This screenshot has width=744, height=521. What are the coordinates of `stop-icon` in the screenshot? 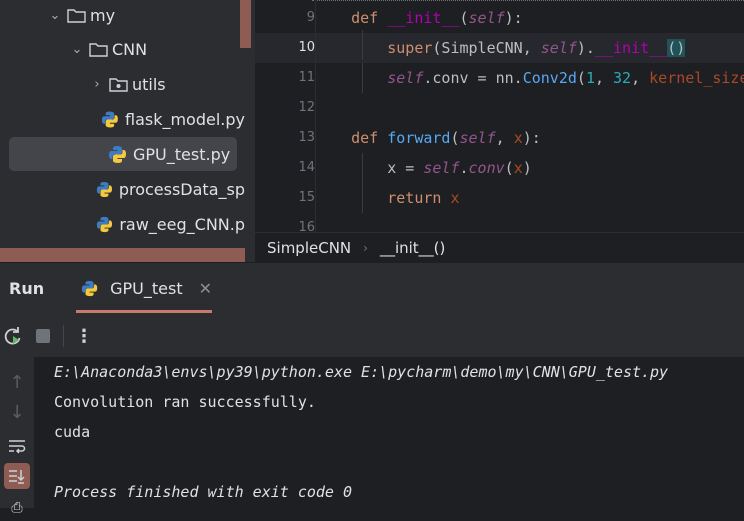 It's located at (43, 336).